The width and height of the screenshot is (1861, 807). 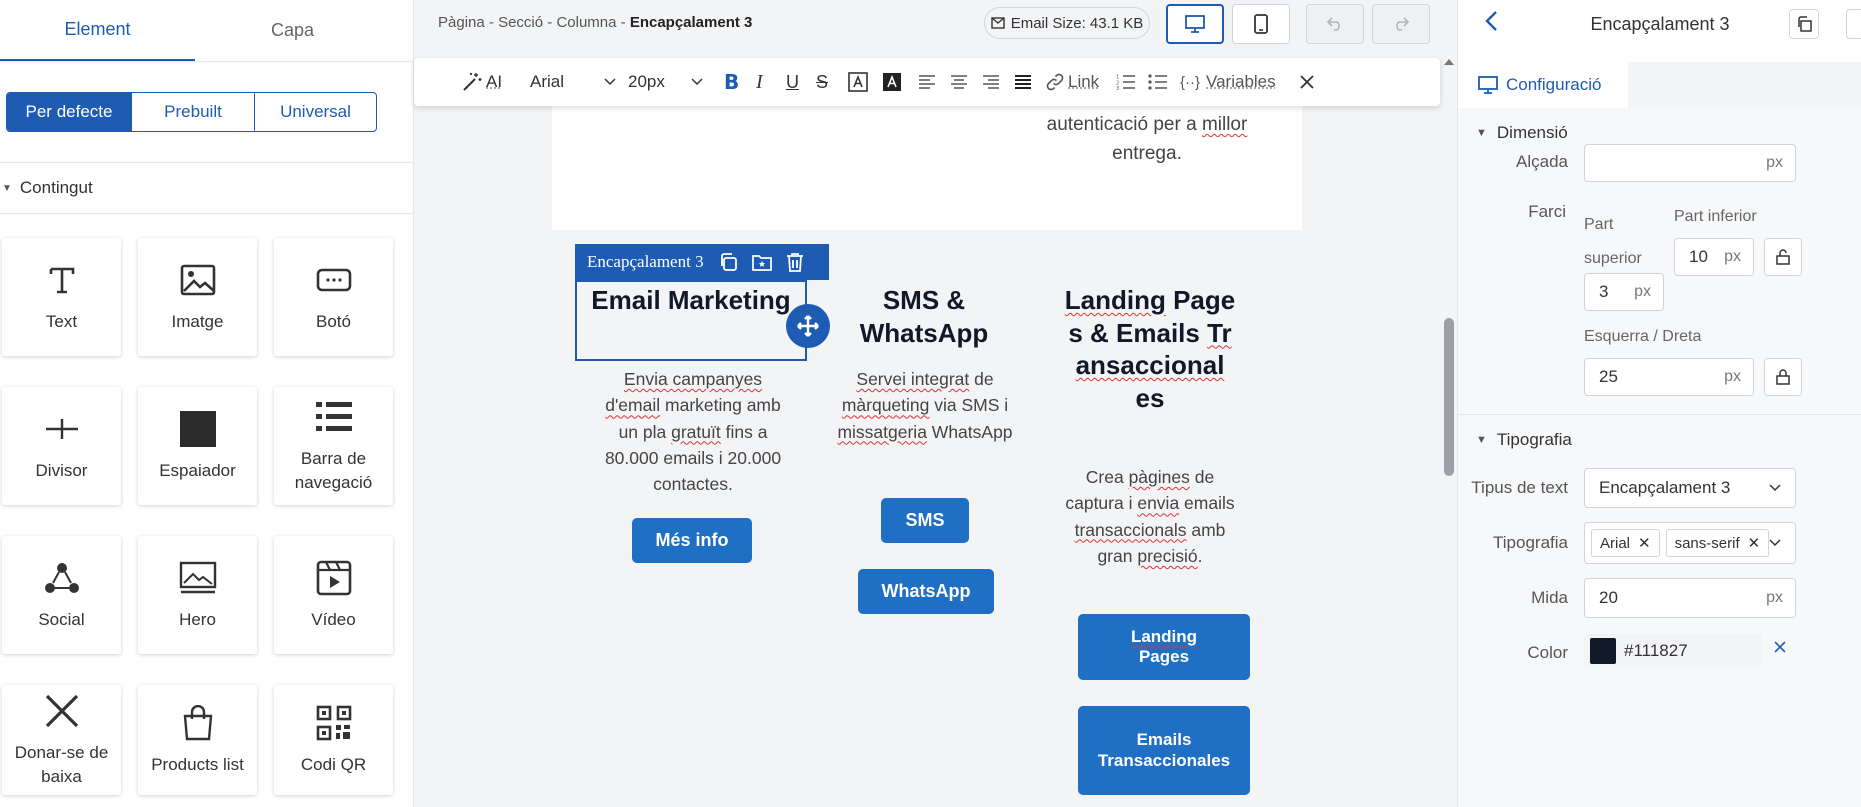 I want to click on background-color-button, so click(x=892, y=82).